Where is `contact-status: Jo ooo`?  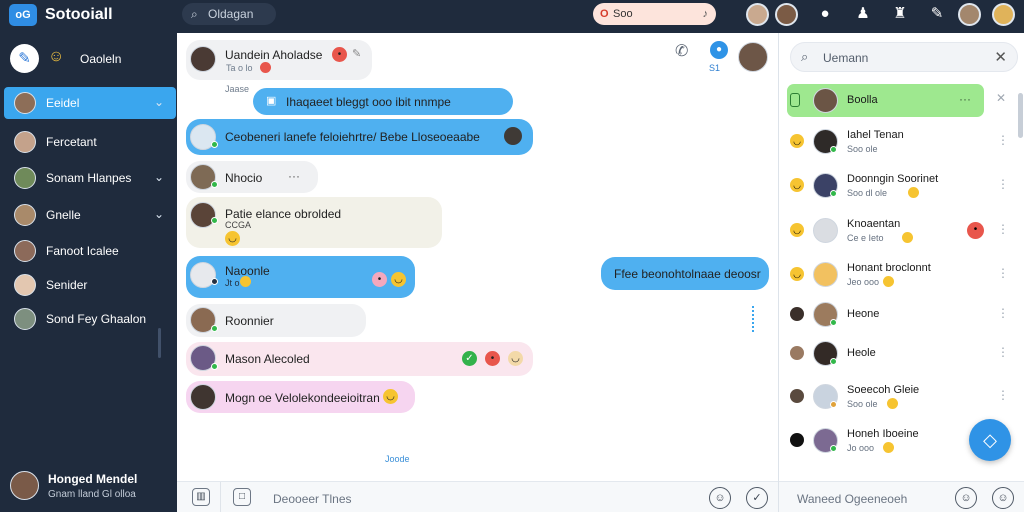 contact-status: Jo ooo is located at coordinates (861, 448).